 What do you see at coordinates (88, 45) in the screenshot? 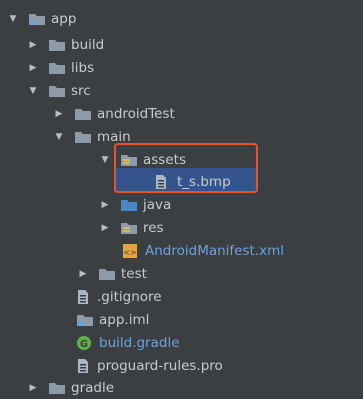
I see `tree-item-label: build` at bounding box center [88, 45].